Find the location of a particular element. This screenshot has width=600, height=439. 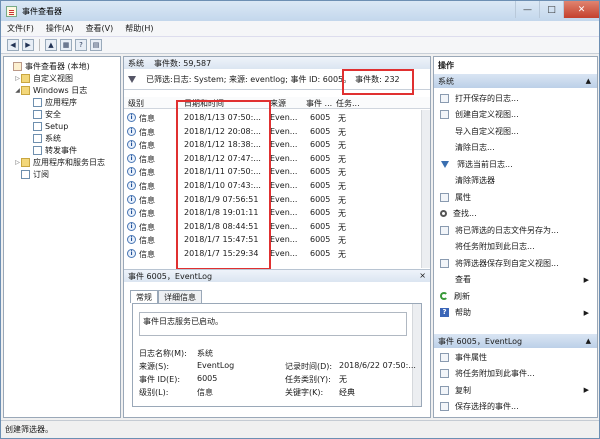

action-item: 清除筛选器 is located at coordinates (515, 181).